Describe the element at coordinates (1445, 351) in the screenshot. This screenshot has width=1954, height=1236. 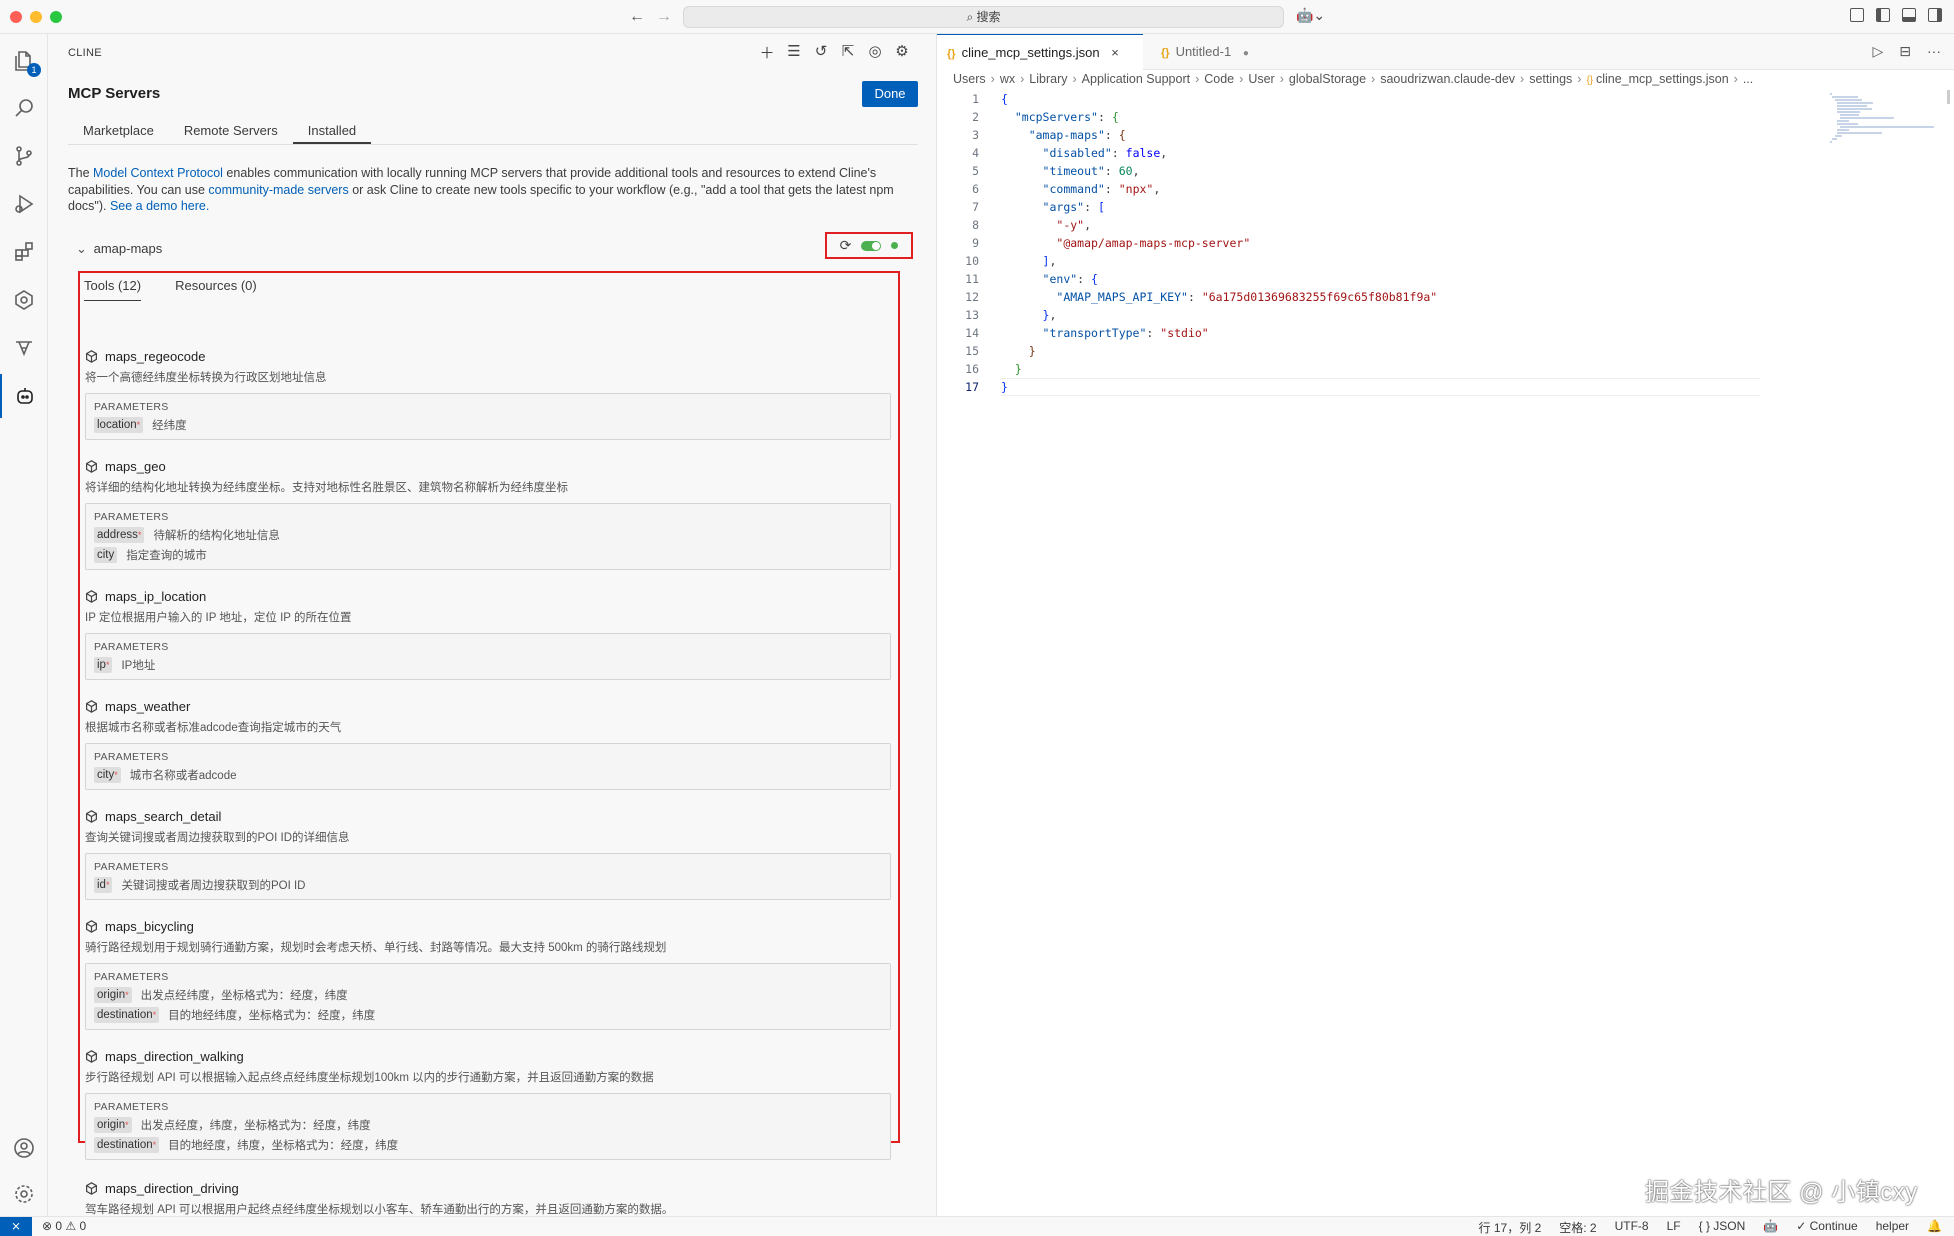
I see `code-line: 15 }` at that location.